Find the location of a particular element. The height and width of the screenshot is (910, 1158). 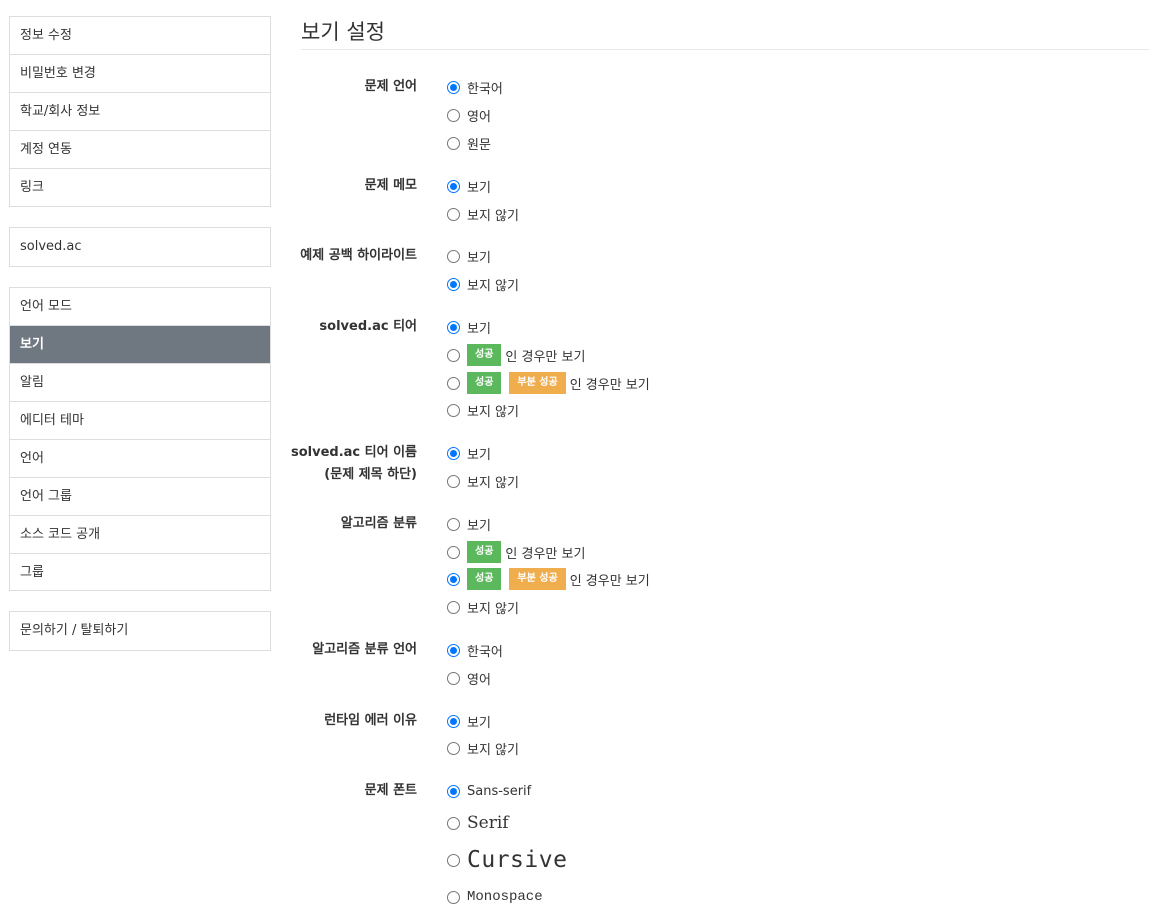

radio-example-whitespace-hide: 보지 않기 is located at coordinates (483, 284).